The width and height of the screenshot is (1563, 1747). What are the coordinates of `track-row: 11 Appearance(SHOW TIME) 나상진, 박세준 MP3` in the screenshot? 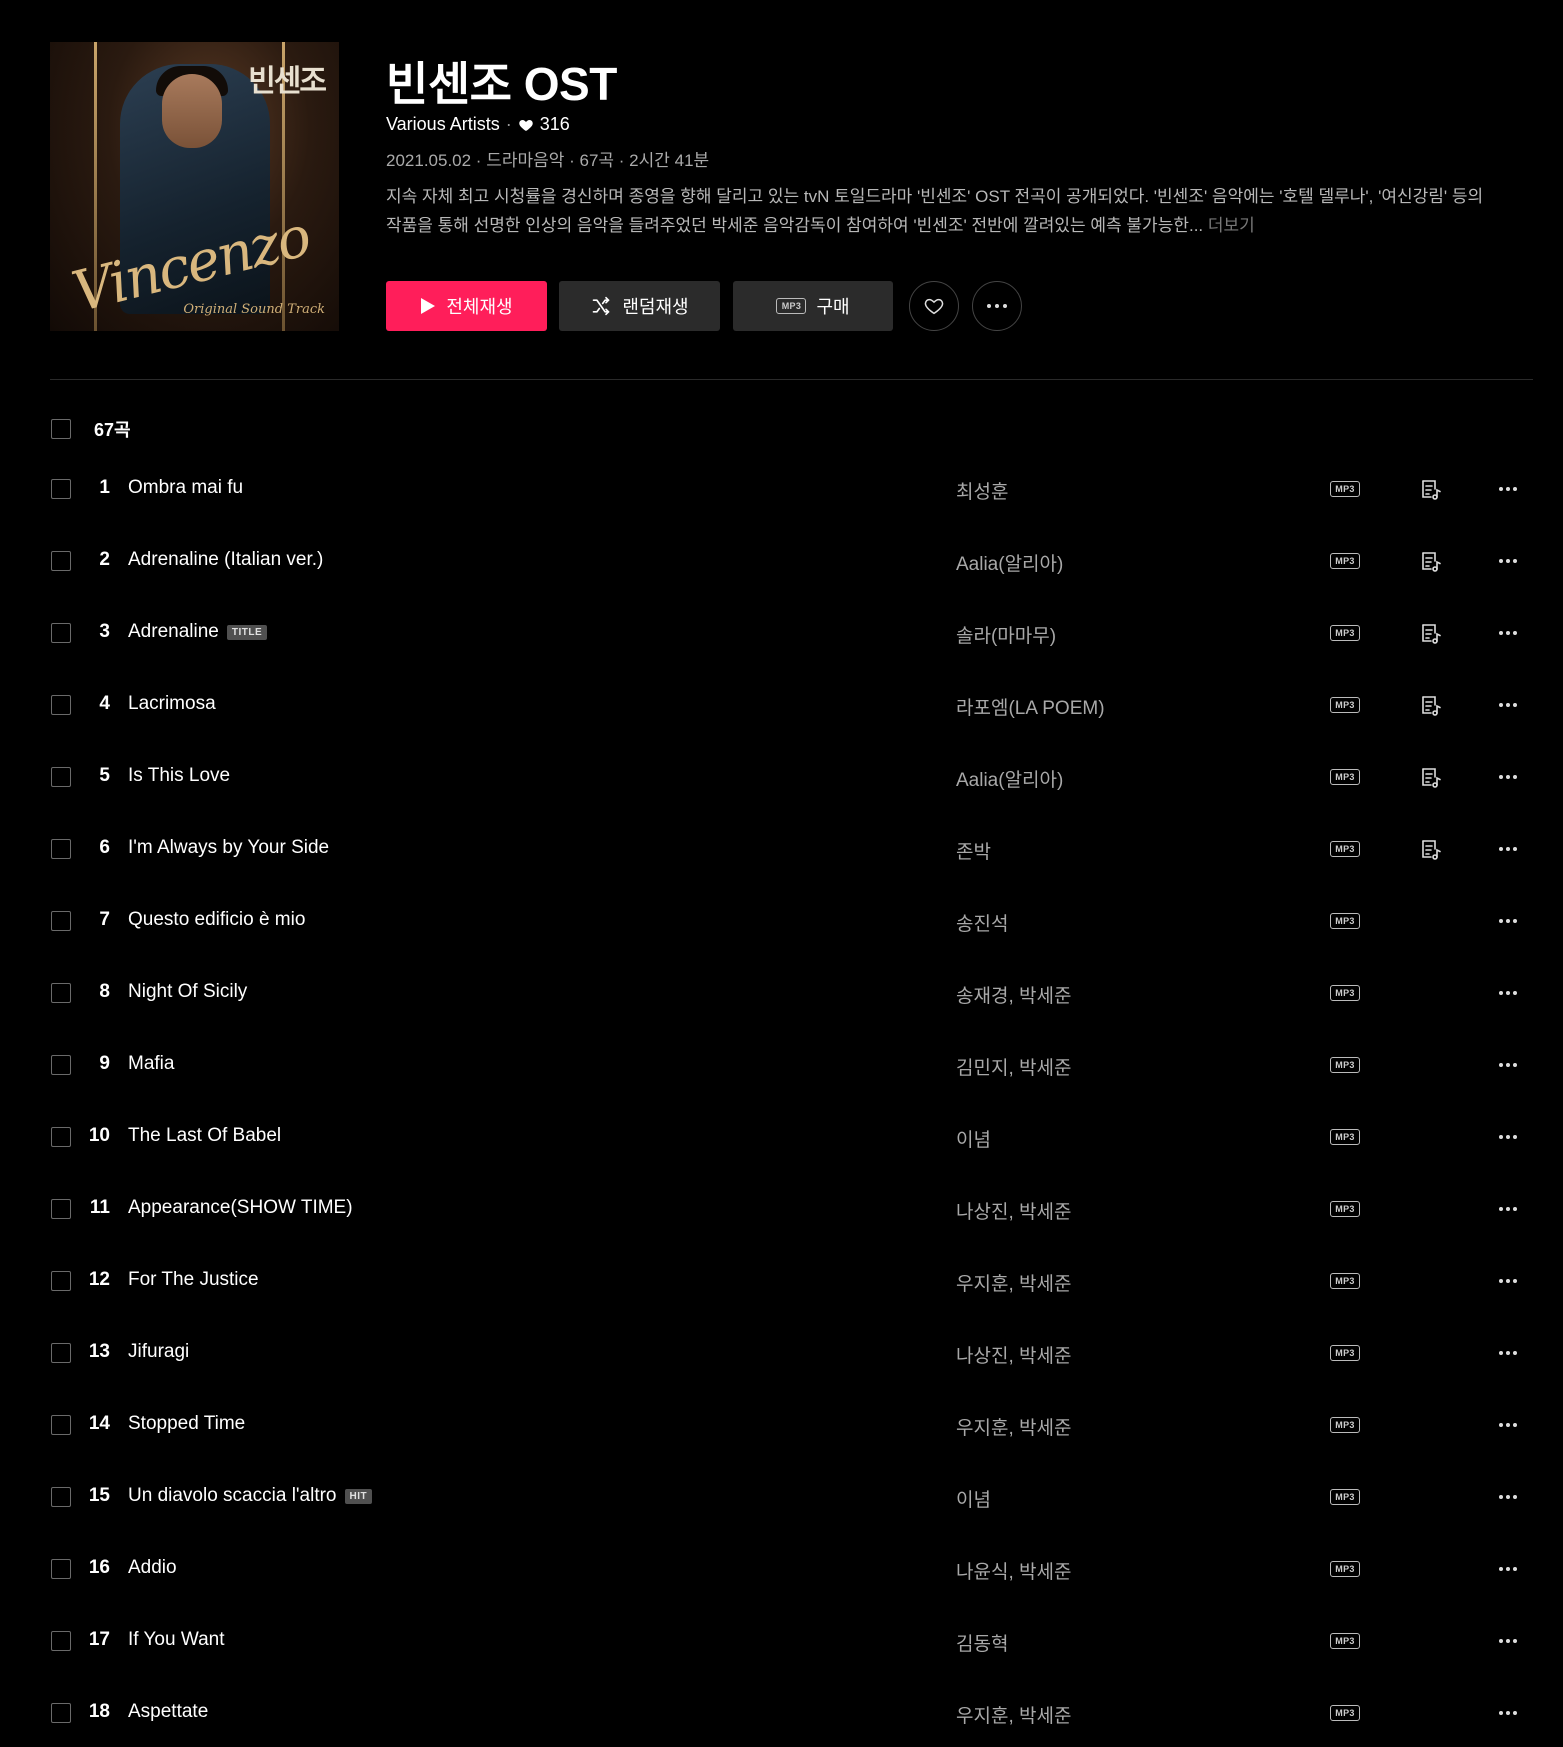 It's located at (781, 1209).